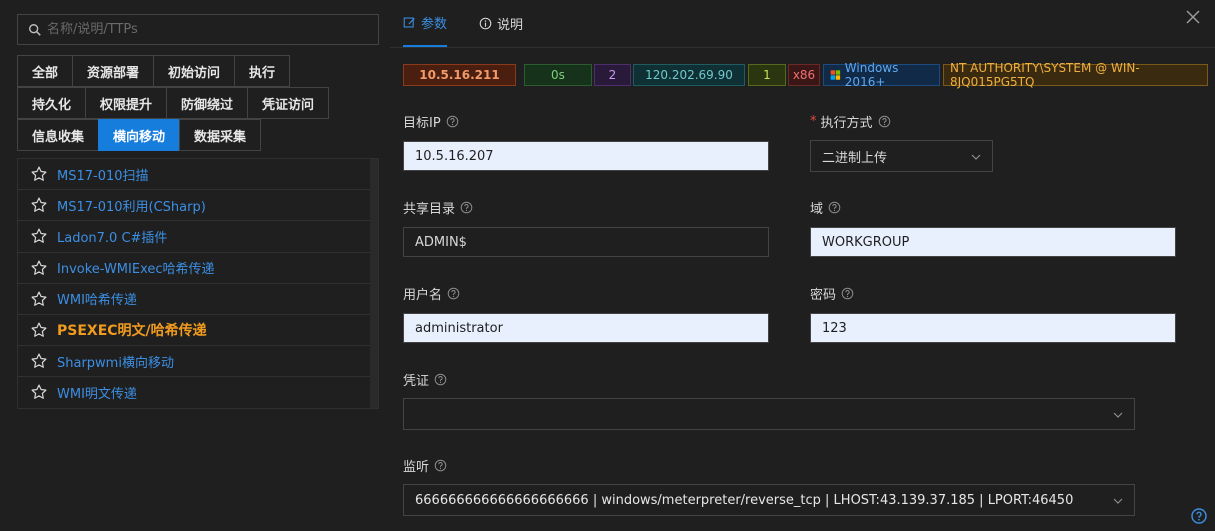  What do you see at coordinates (131, 207) in the screenshot?
I see `module-label: MS17-010利用(CSharp)` at bounding box center [131, 207].